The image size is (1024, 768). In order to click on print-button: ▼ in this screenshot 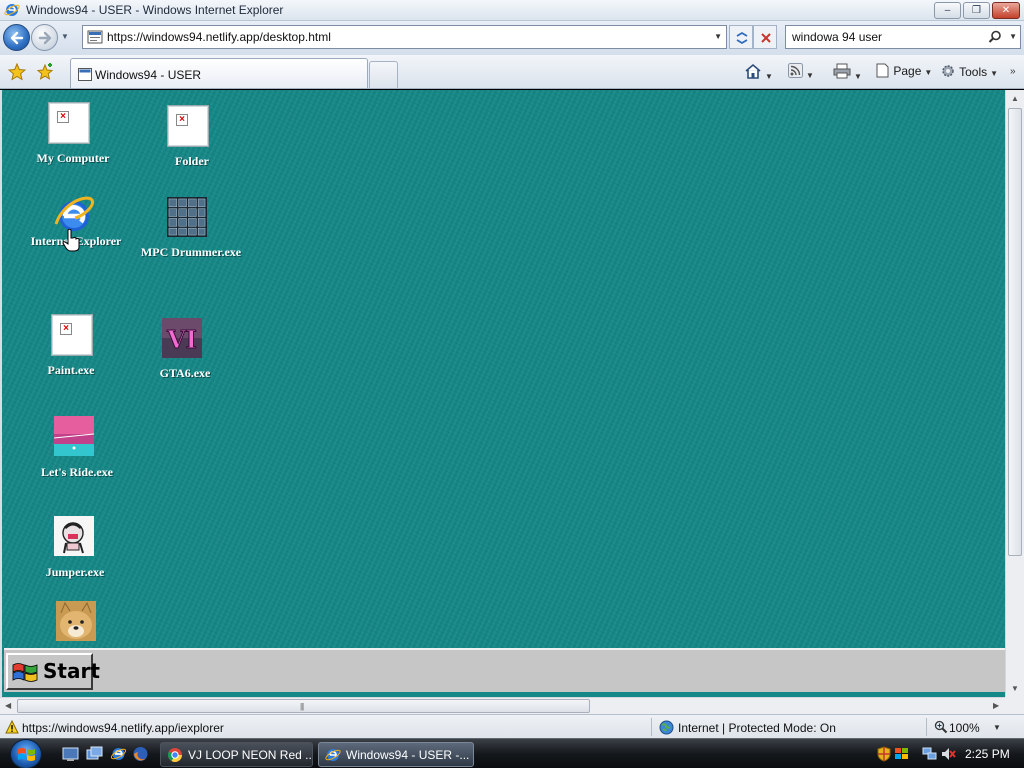, I will do `click(847, 72)`.